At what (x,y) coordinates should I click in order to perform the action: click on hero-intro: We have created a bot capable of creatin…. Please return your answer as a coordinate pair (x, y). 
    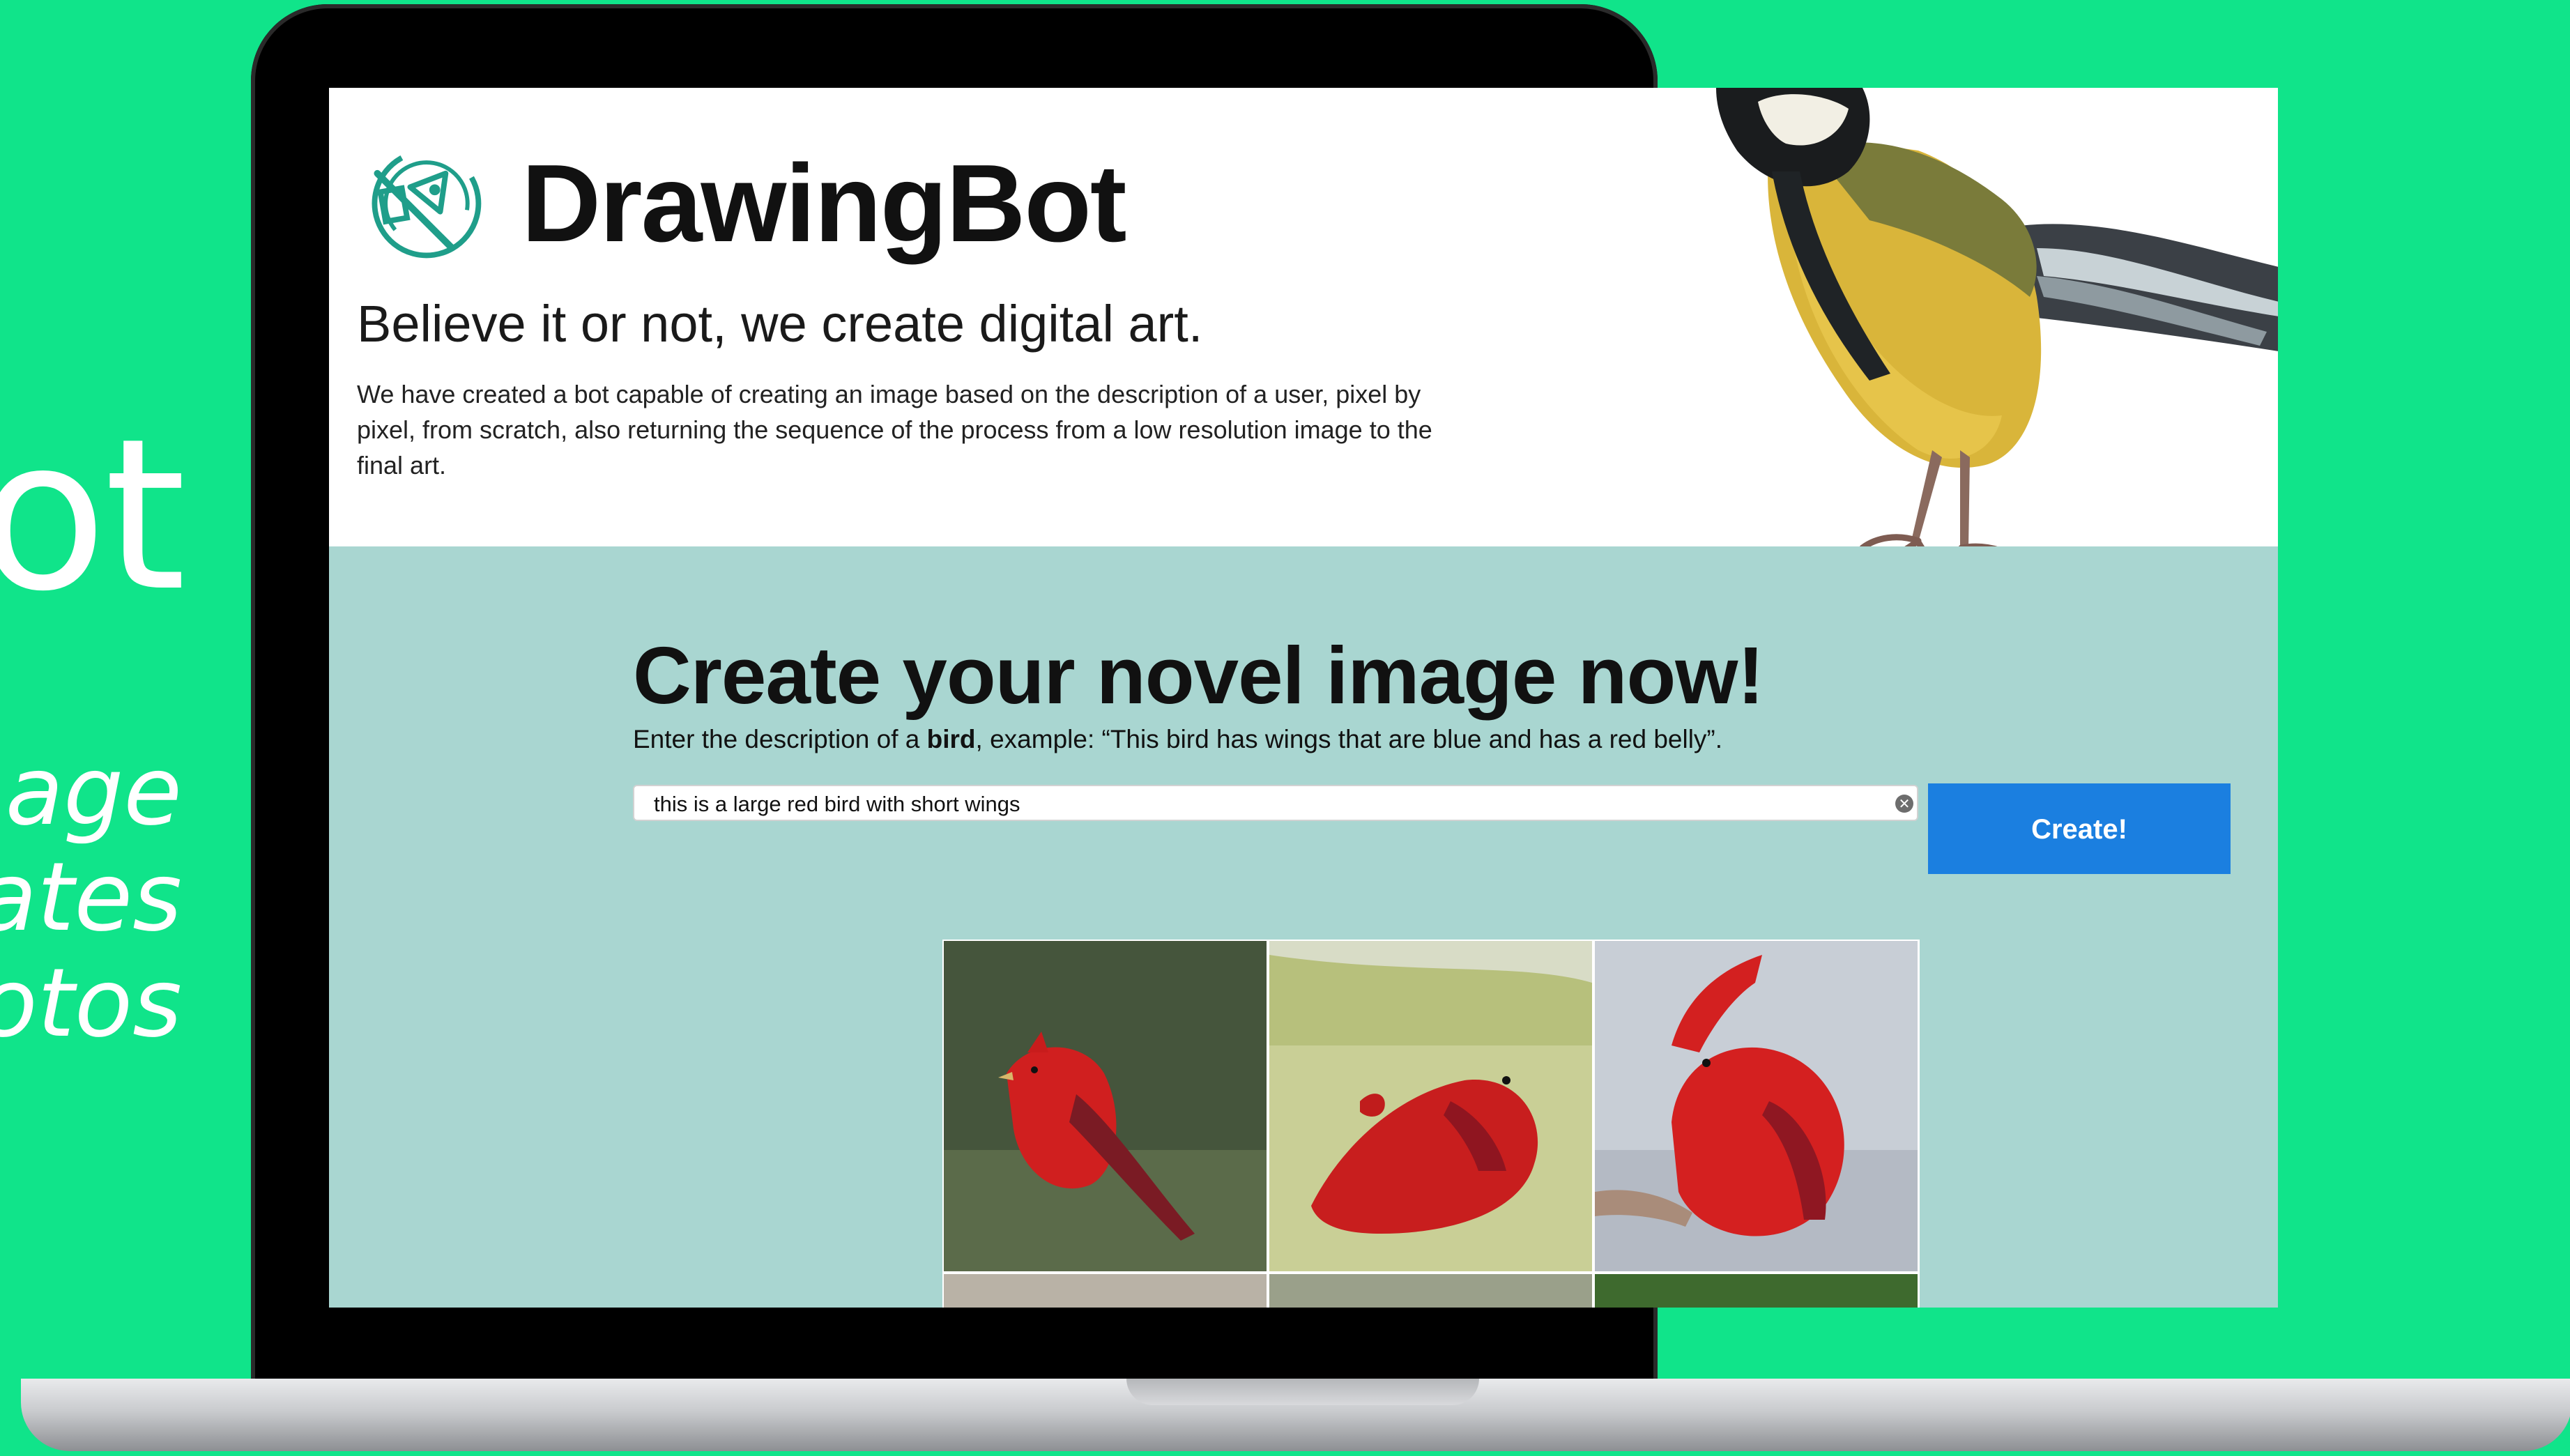
    Looking at the image, I should click on (895, 430).